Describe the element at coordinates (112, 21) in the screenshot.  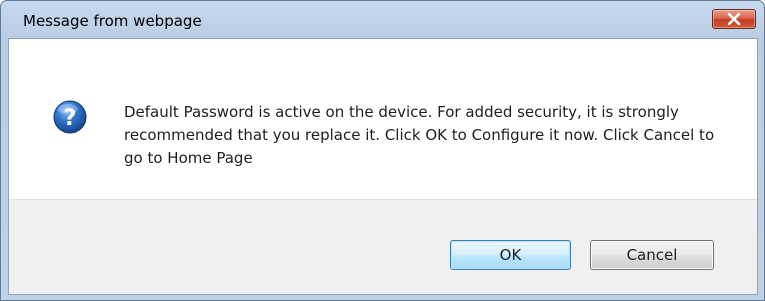
I see `window-title: Message from webpage` at that location.